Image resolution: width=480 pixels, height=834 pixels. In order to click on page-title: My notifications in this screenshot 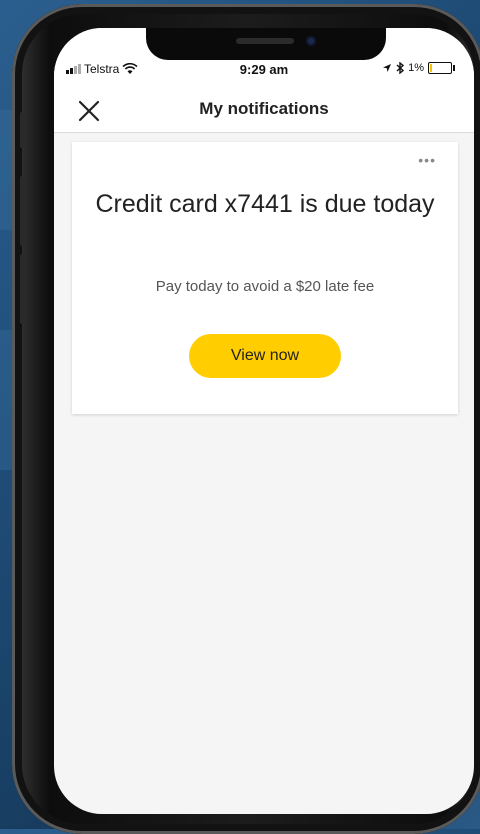, I will do `click(264, 108)`.